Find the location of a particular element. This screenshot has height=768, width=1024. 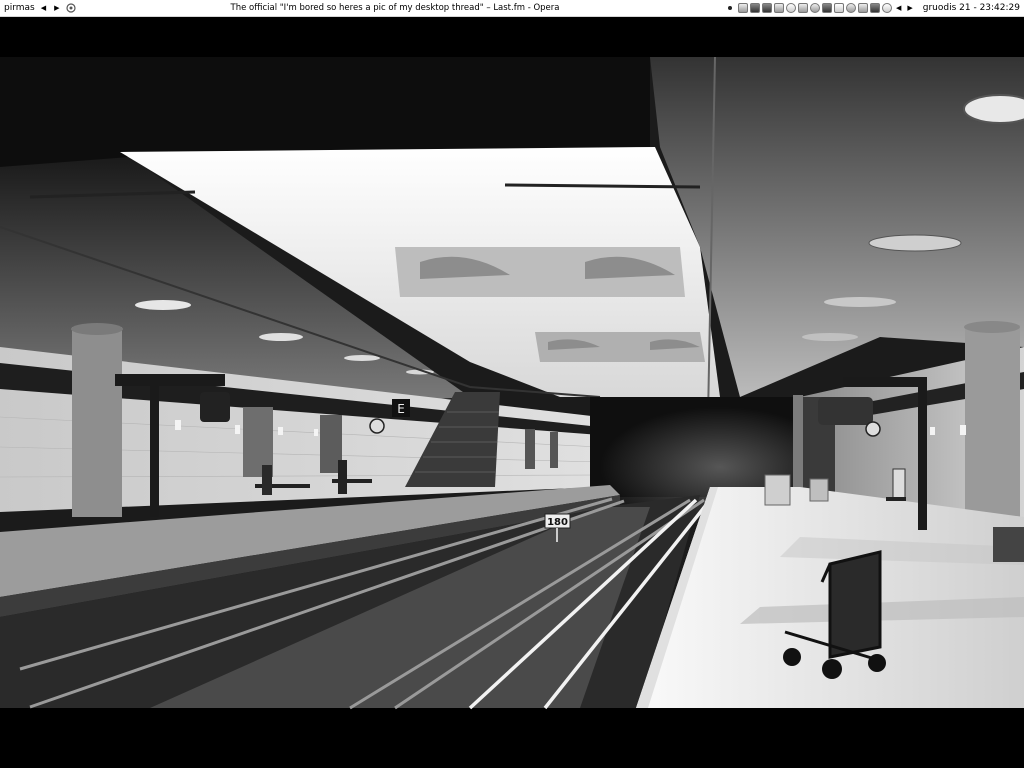

network-icon is located at coordinates (742, 8).